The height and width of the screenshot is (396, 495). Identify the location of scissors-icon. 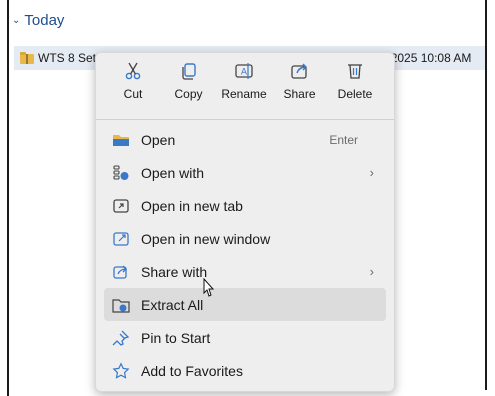
(133, 71).